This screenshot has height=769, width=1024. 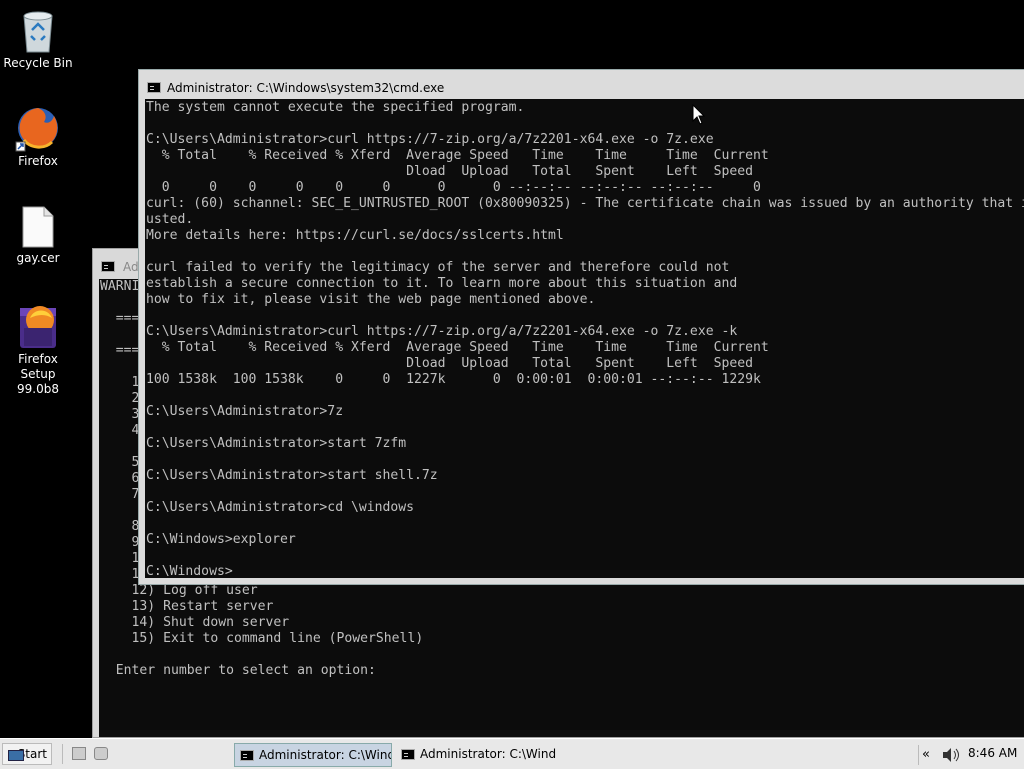 I want to click on server-manager-icon, so click(x=79, y=753).